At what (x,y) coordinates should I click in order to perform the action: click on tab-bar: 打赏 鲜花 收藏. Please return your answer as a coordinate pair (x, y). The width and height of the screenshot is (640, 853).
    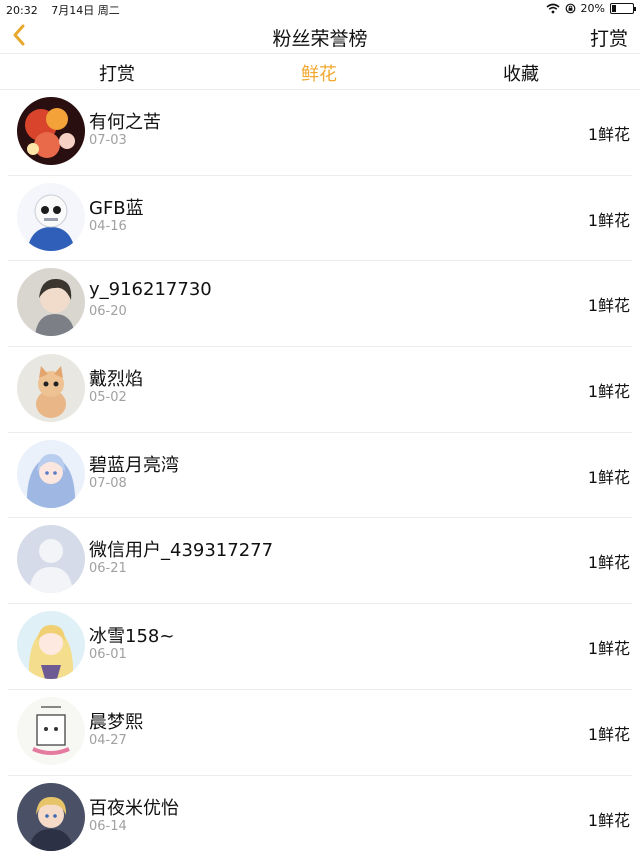
    Looking at the image, I should click on (320, 72).